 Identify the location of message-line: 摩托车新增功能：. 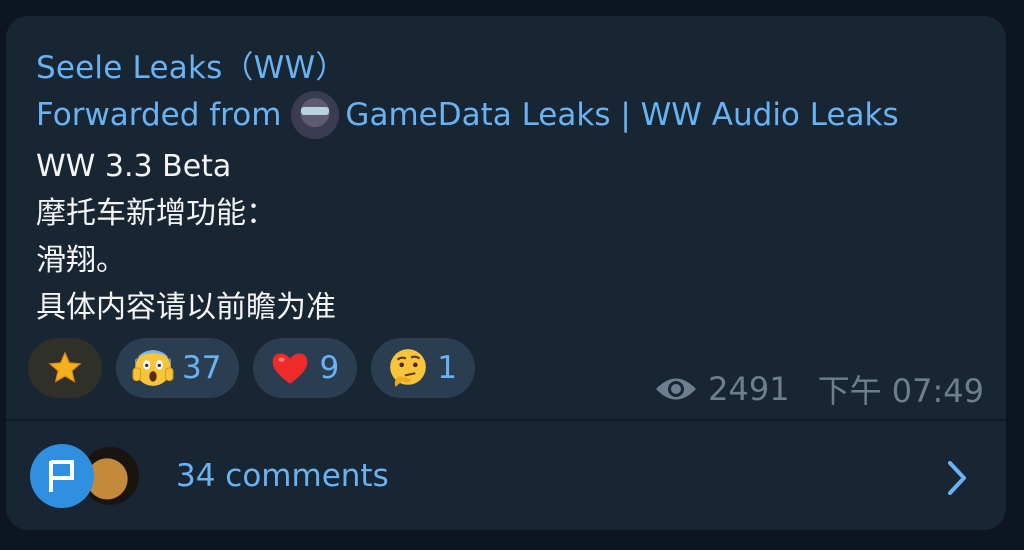
(156, 213).